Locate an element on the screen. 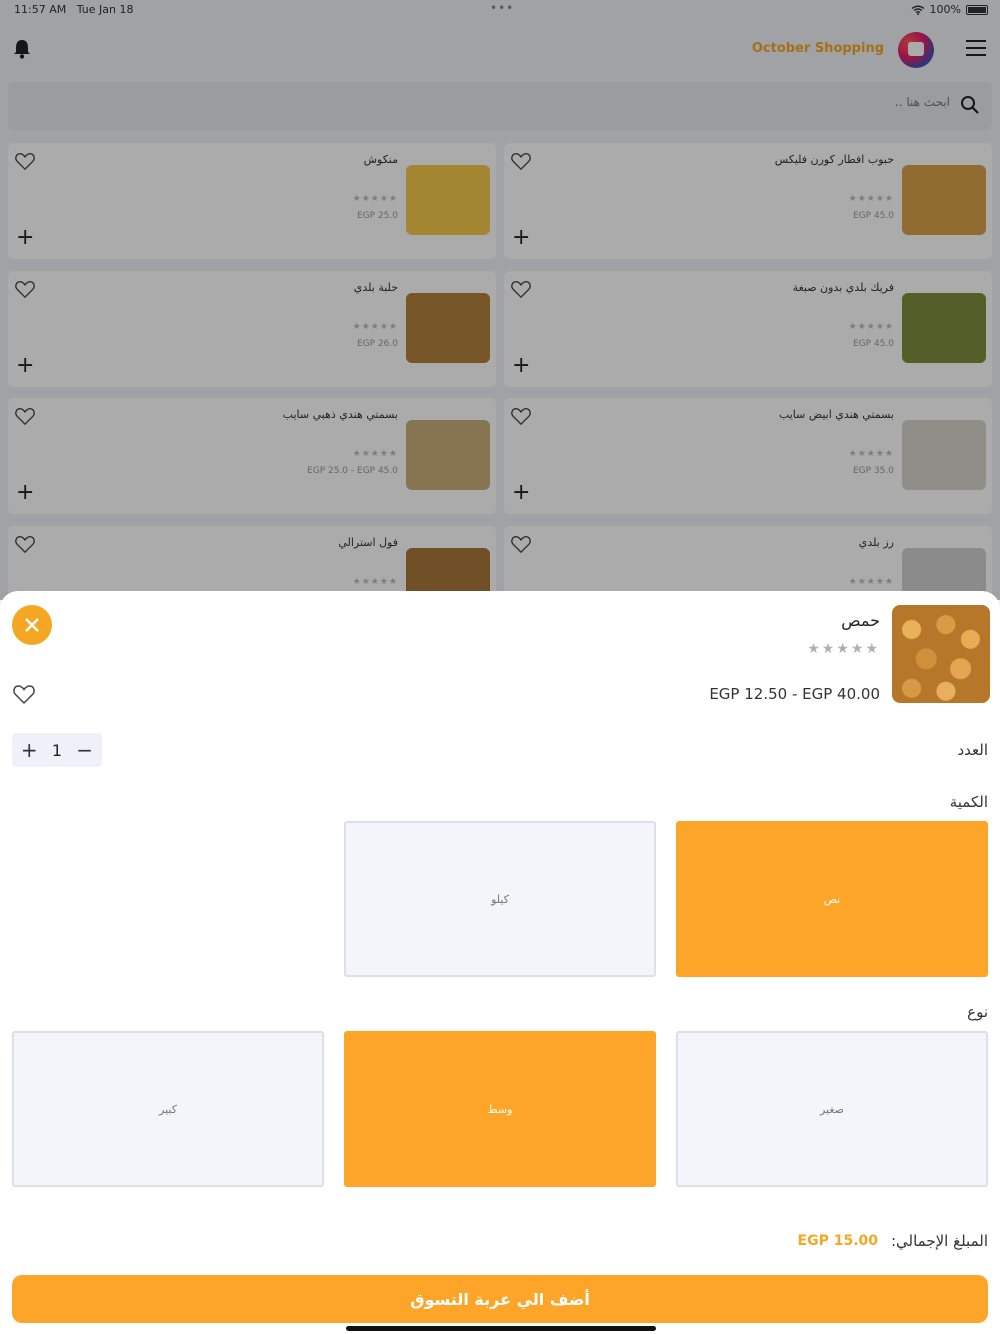 Image resolution: width=1000 pixels, height=1334 pixels. close-button is located at coordinates (32, 625).